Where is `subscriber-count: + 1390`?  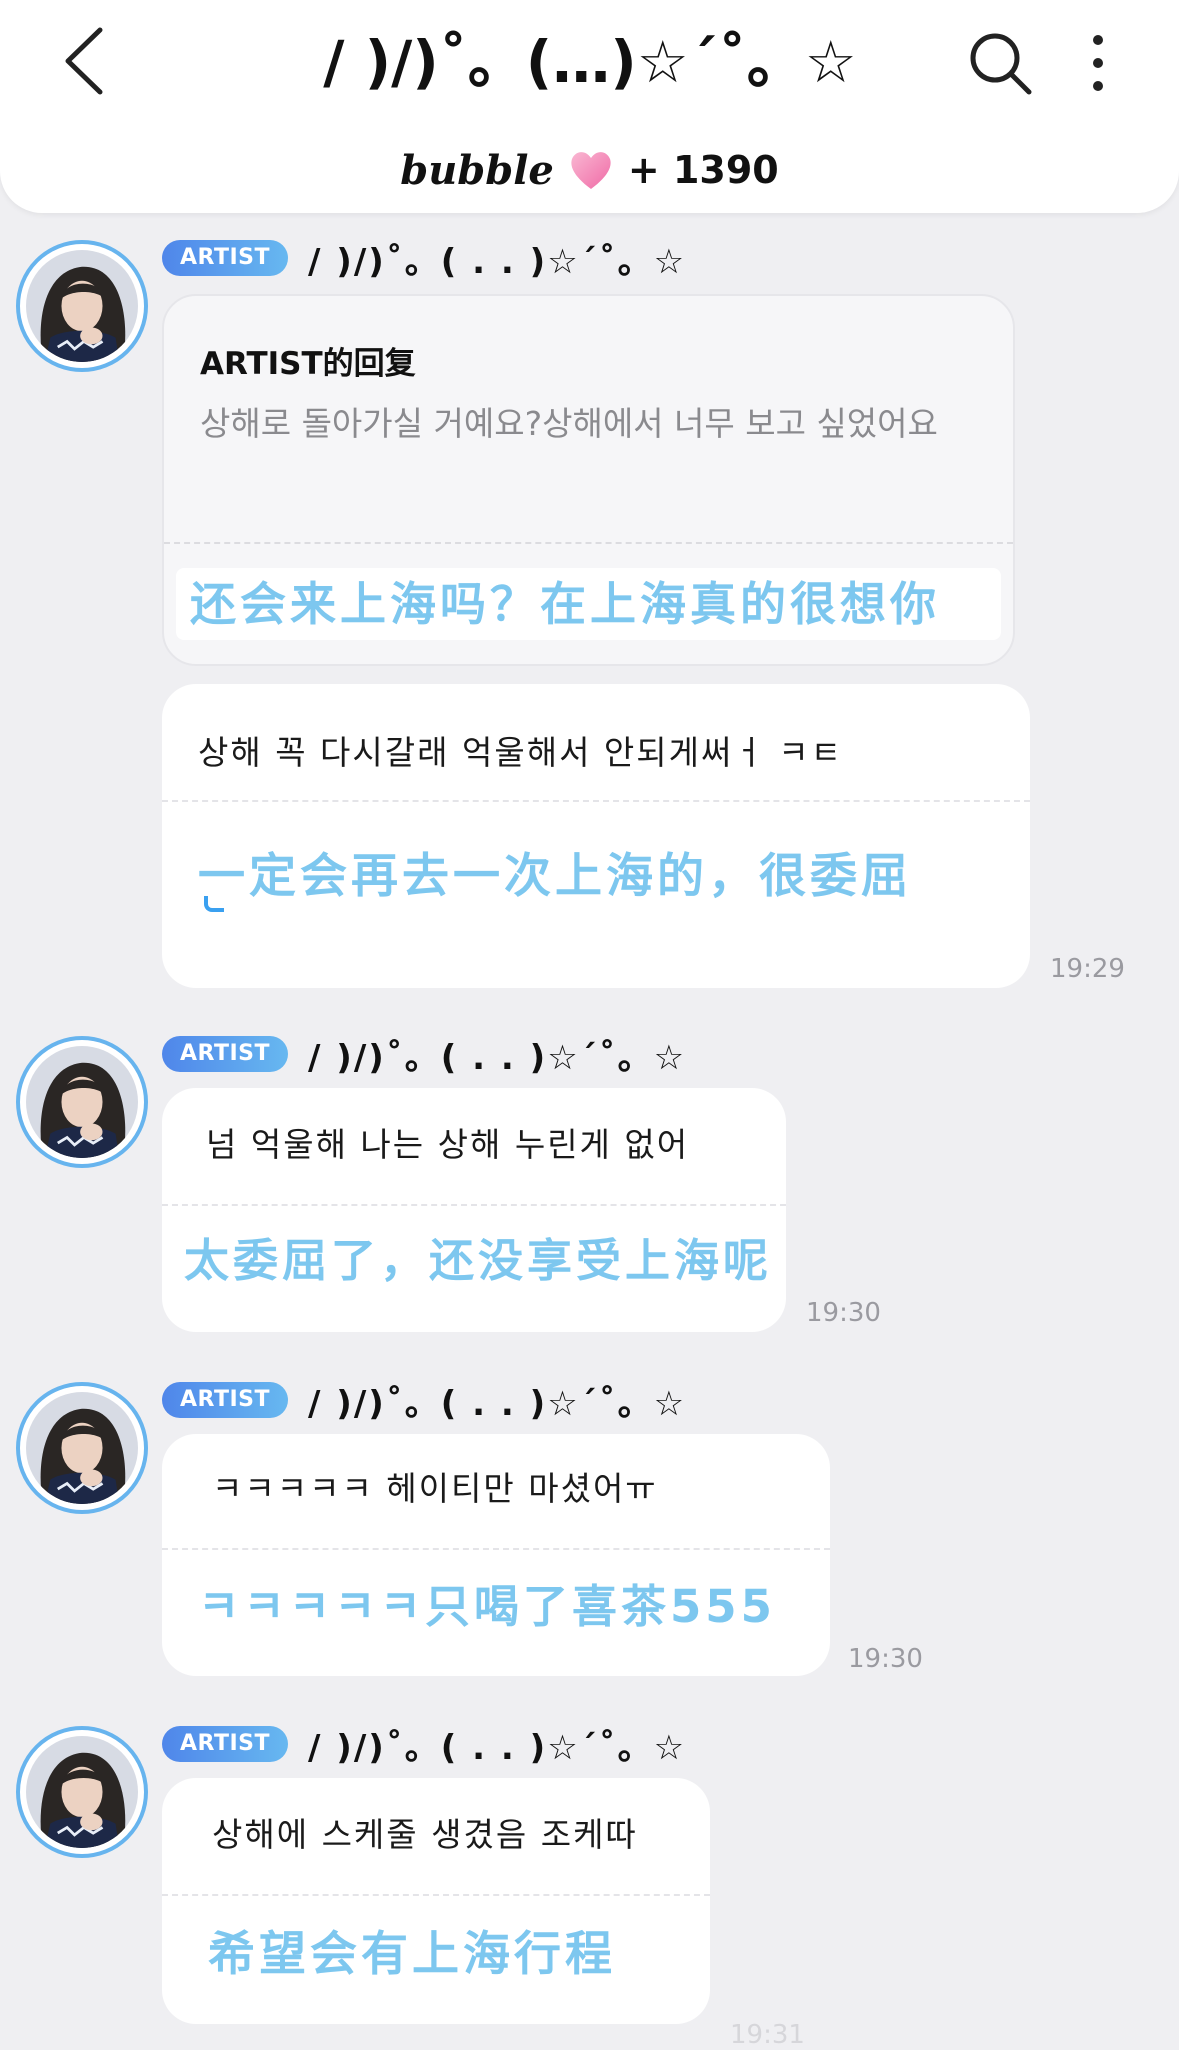 subscriber-count: + 1390 is located at coordinates (703, 170).